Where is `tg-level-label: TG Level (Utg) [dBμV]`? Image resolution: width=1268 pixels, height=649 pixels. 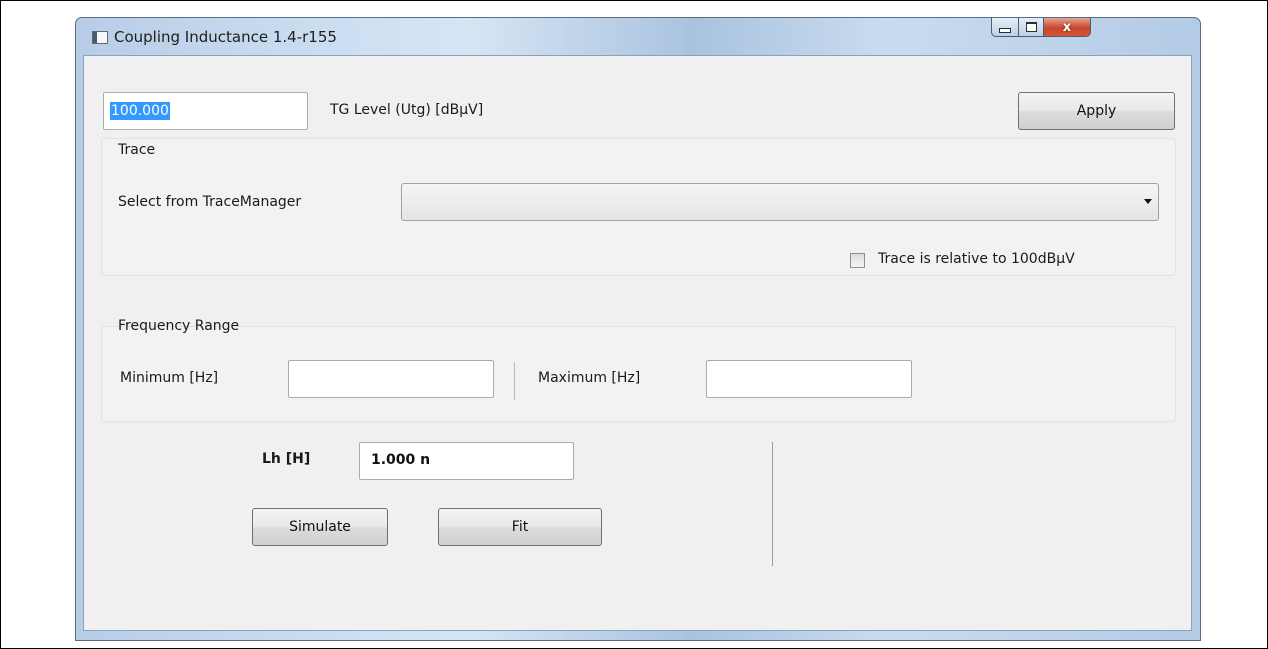
tg-level-label: TG Level (Utg) [dBμV] is located at coordinates (407, 110).